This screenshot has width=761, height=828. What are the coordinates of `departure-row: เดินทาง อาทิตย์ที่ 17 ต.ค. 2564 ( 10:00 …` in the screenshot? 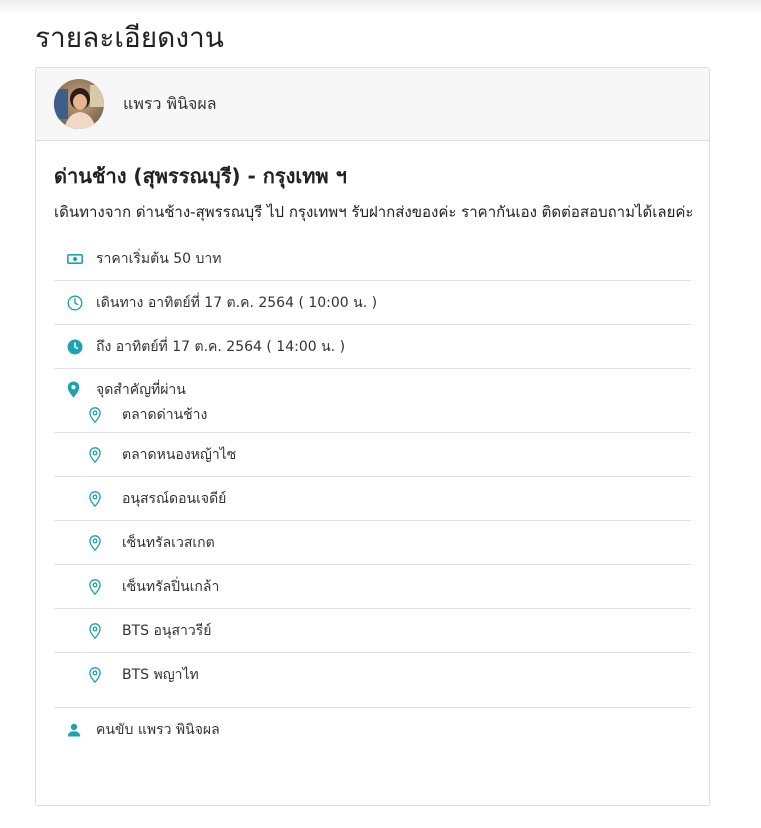 It's located at (372, 303).